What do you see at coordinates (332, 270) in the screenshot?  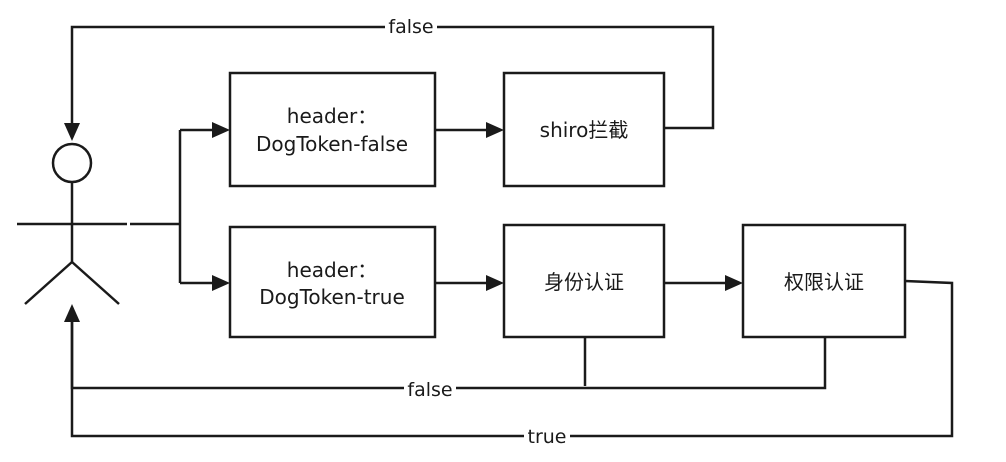 I see `node-header-true-line1: header：` at bounding box center [332, 270].